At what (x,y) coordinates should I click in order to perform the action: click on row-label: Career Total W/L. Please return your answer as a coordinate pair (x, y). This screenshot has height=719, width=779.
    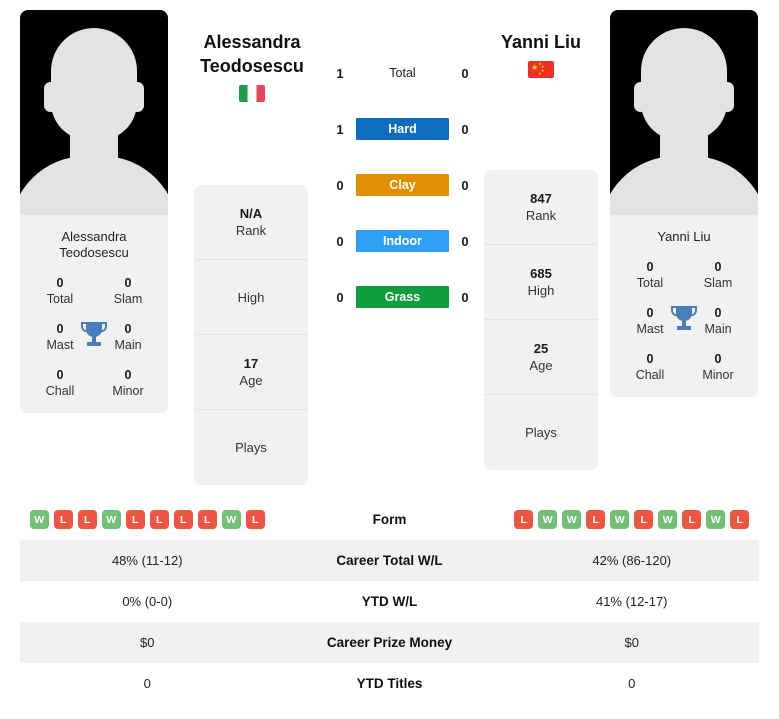
    Looking at the image, I should click on (389, 560).